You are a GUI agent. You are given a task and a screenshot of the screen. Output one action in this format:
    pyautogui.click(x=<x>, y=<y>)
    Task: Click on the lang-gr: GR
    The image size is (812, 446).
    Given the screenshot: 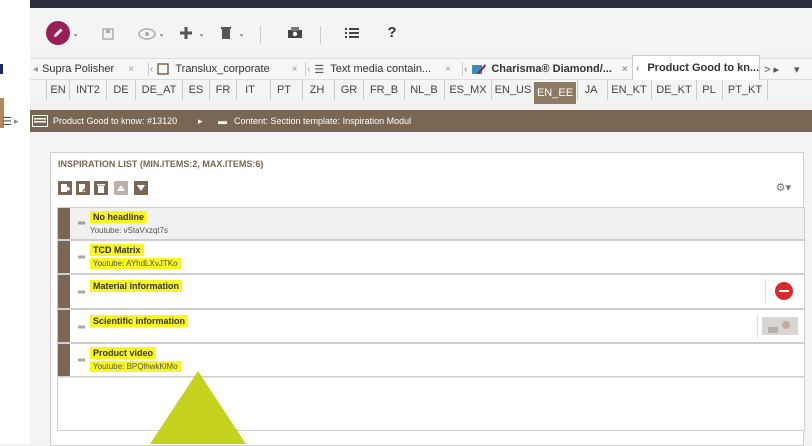 What is the action you would take?
    pyautogui.click(x=348, y=90)
    